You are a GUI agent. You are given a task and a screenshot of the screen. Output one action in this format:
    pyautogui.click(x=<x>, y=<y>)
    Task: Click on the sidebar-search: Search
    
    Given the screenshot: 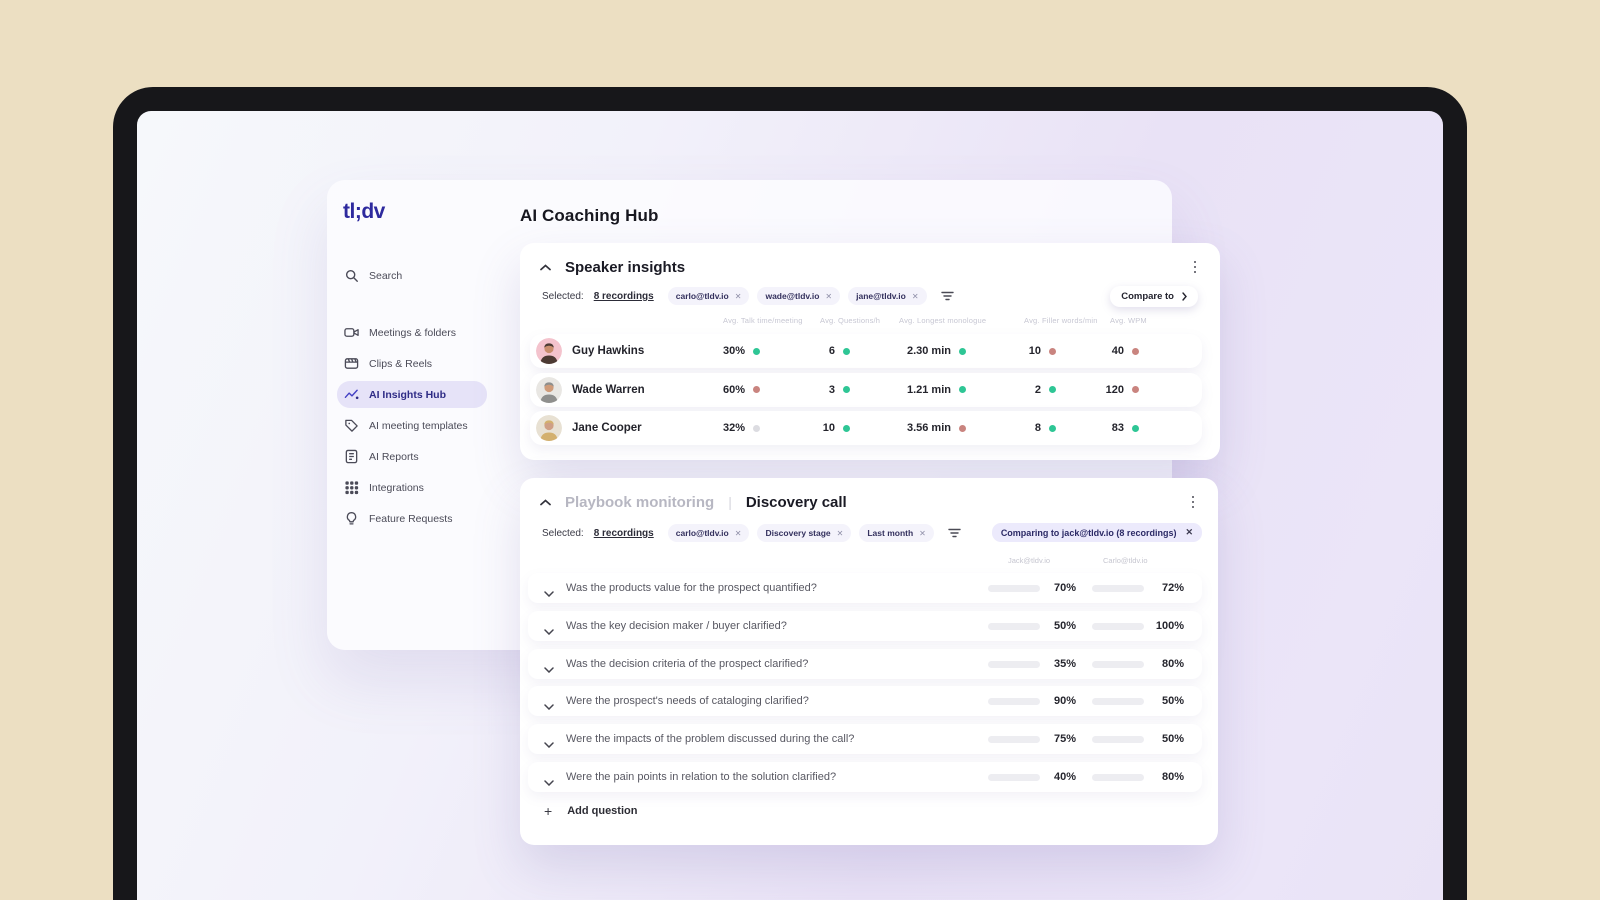 What is the action you would take?
    pyautogui.click(x=412, y=275)
    